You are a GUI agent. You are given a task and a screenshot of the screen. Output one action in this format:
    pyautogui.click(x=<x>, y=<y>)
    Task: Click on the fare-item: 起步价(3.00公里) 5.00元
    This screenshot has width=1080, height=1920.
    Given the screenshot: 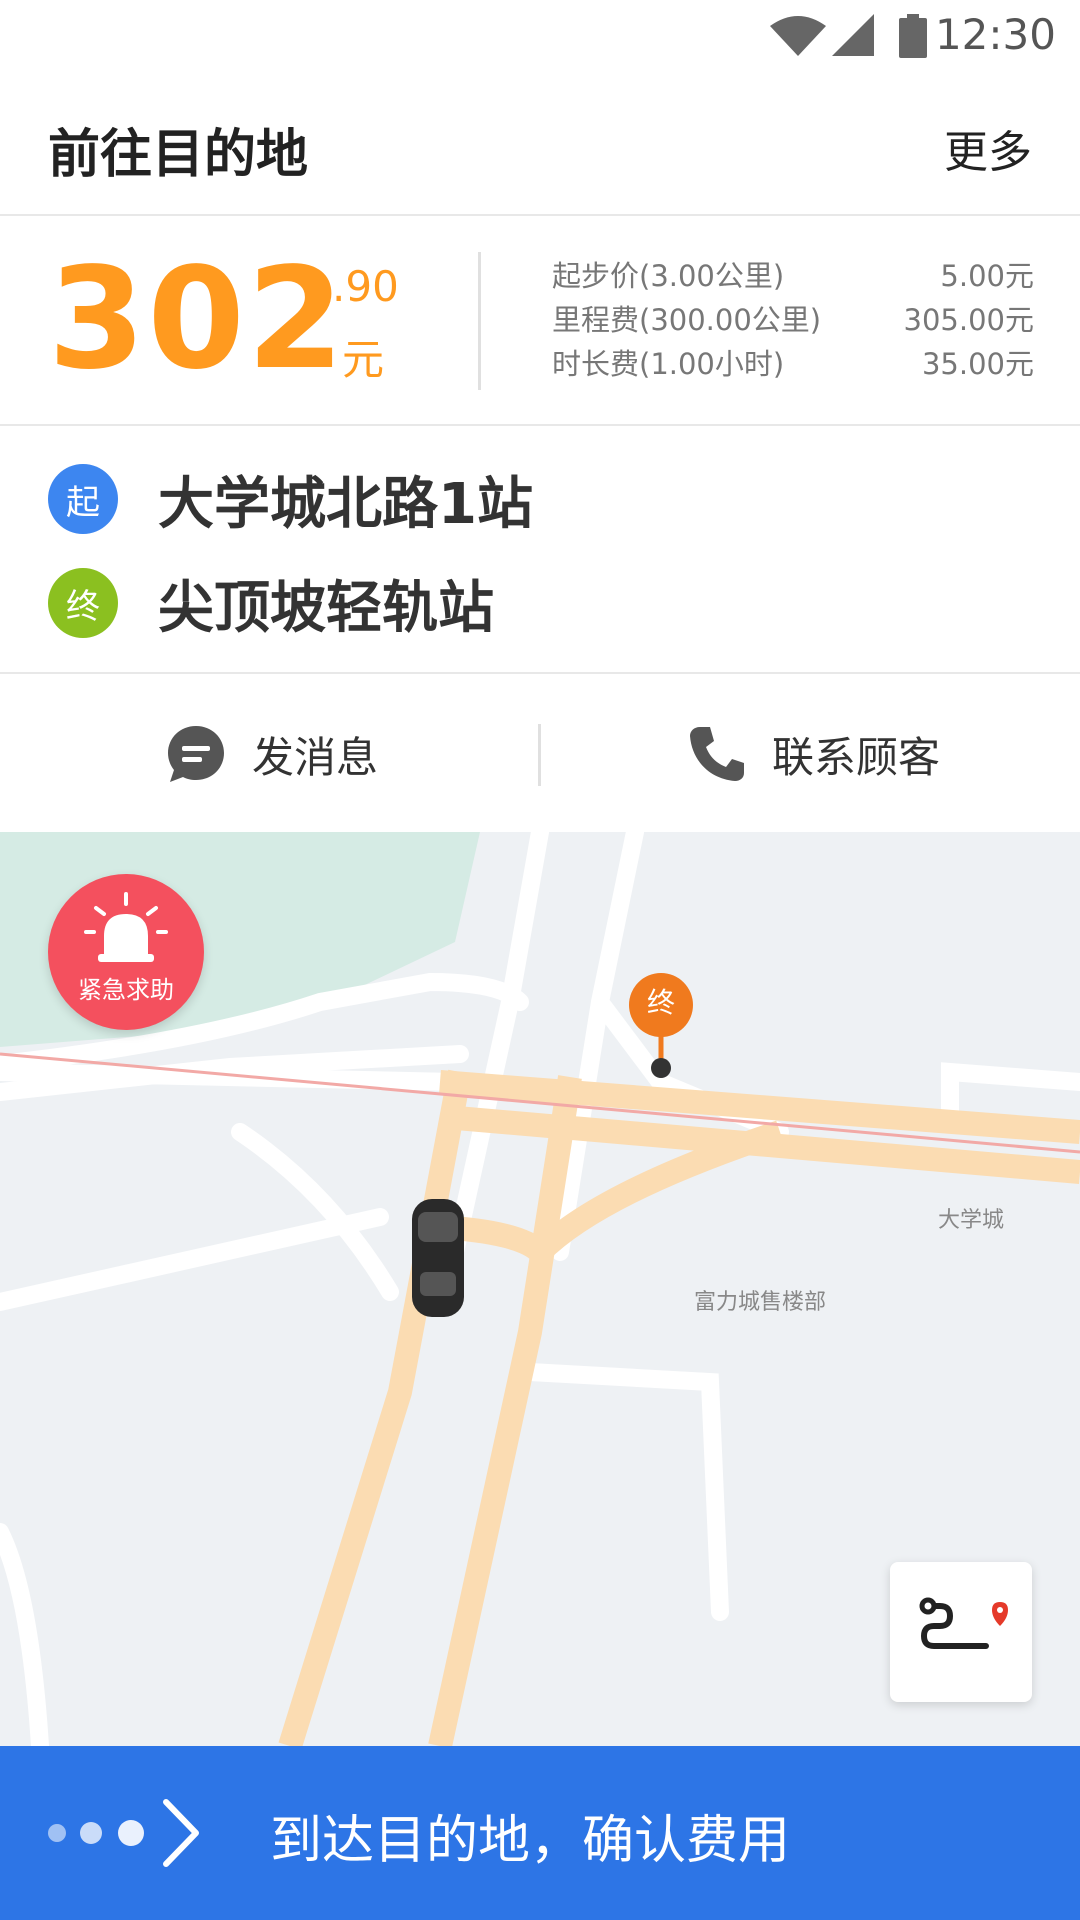 What is the action you would take?
    pyautogui.click(x=793, y=276)
    